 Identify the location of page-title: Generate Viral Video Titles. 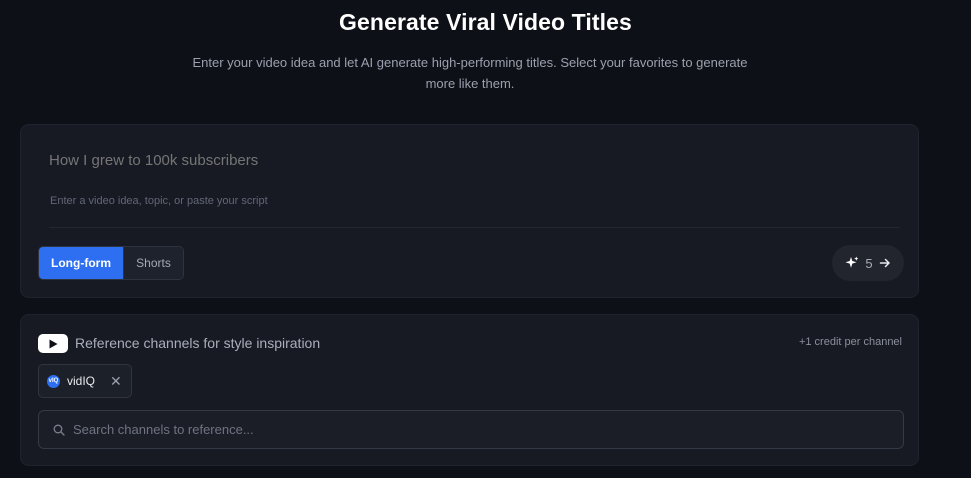
(485, 22).